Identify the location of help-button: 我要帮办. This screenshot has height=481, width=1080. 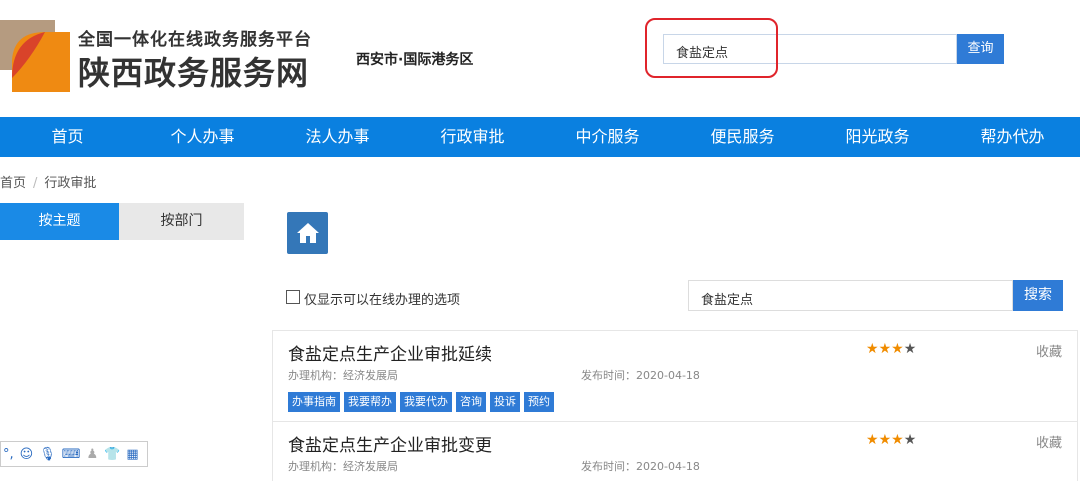
(370, 402).